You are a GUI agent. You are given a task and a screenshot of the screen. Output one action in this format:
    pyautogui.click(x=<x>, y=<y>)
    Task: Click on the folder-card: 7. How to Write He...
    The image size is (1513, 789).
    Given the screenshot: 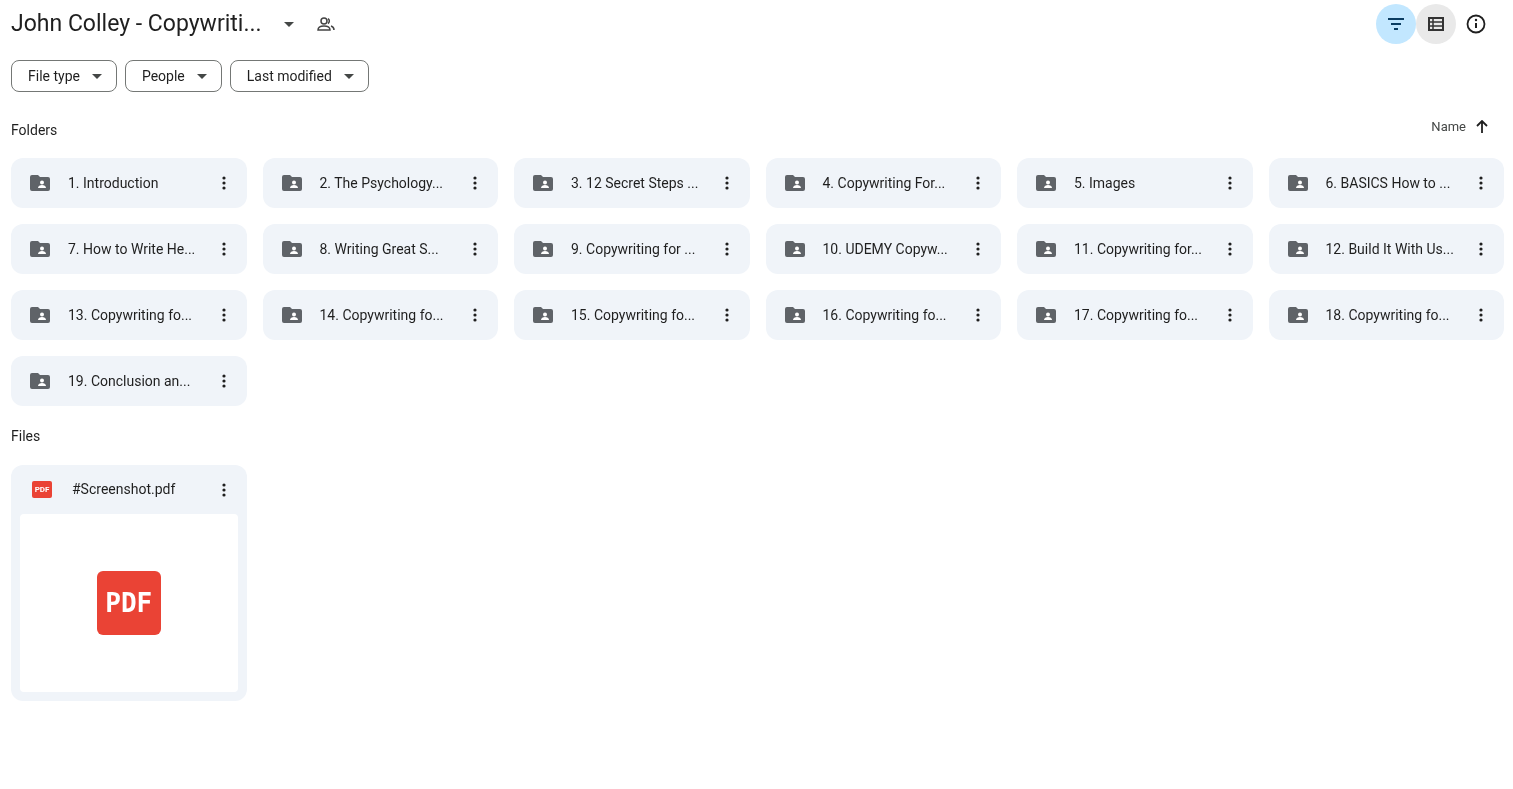 What is the action you would take?
    pyautogui.click(x=129, y=249)
    